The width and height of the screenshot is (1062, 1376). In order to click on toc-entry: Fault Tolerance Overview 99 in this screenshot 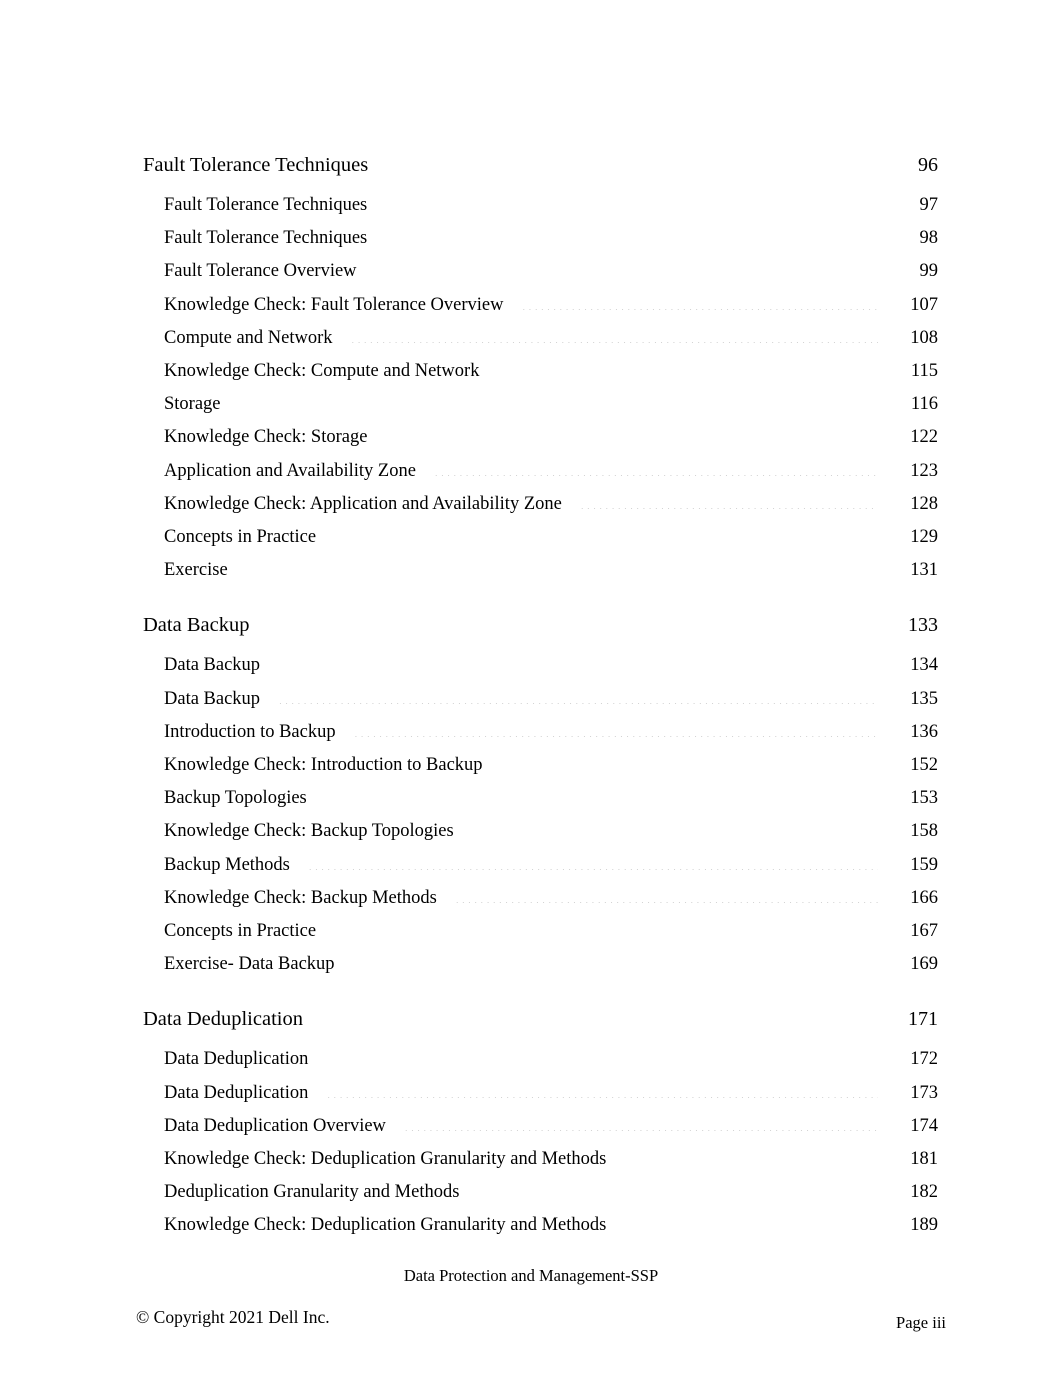, I will do `click(531, 271)`.